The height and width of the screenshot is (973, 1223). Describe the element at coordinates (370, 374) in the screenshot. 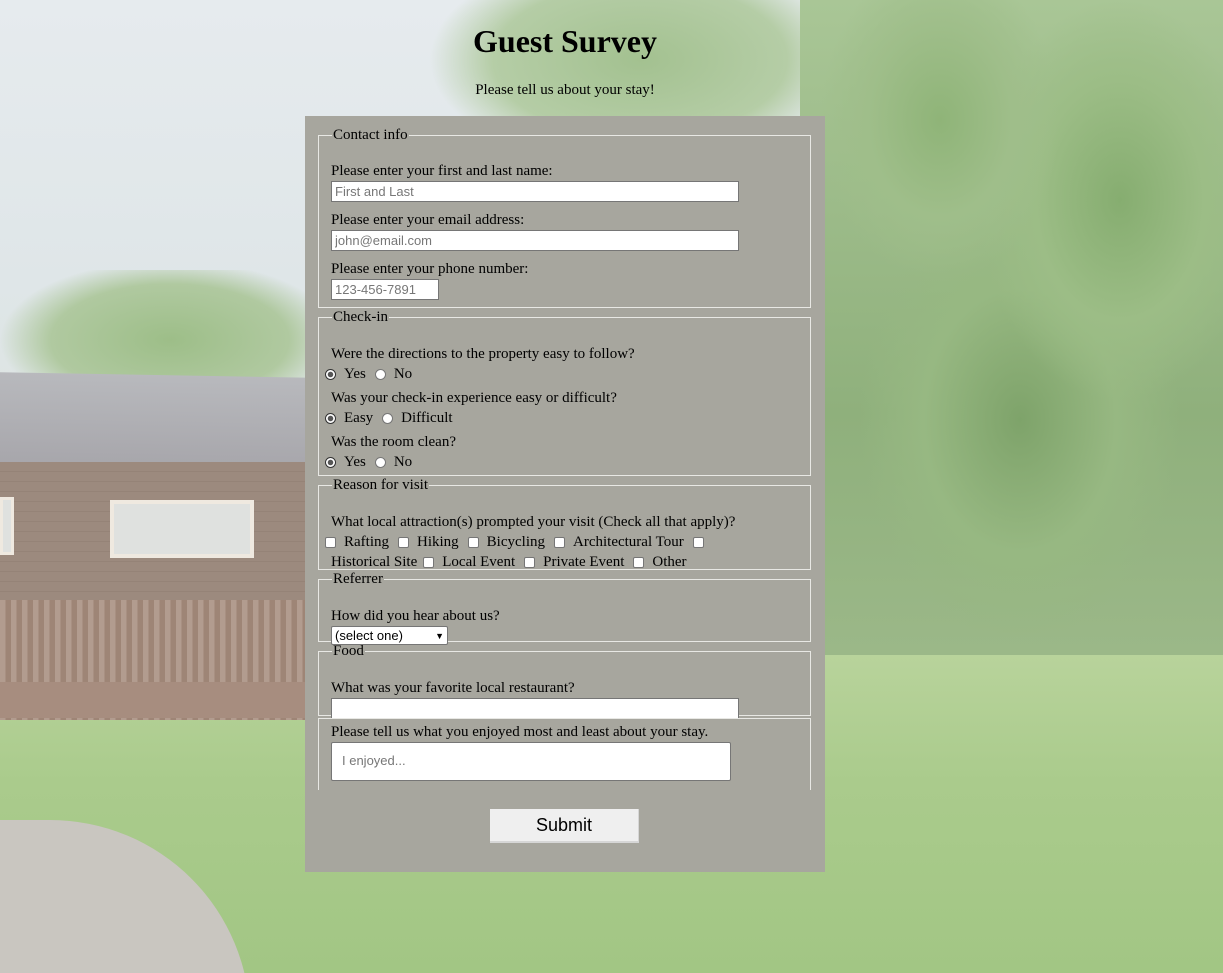

I see `directions-options: Yes No` at that location.